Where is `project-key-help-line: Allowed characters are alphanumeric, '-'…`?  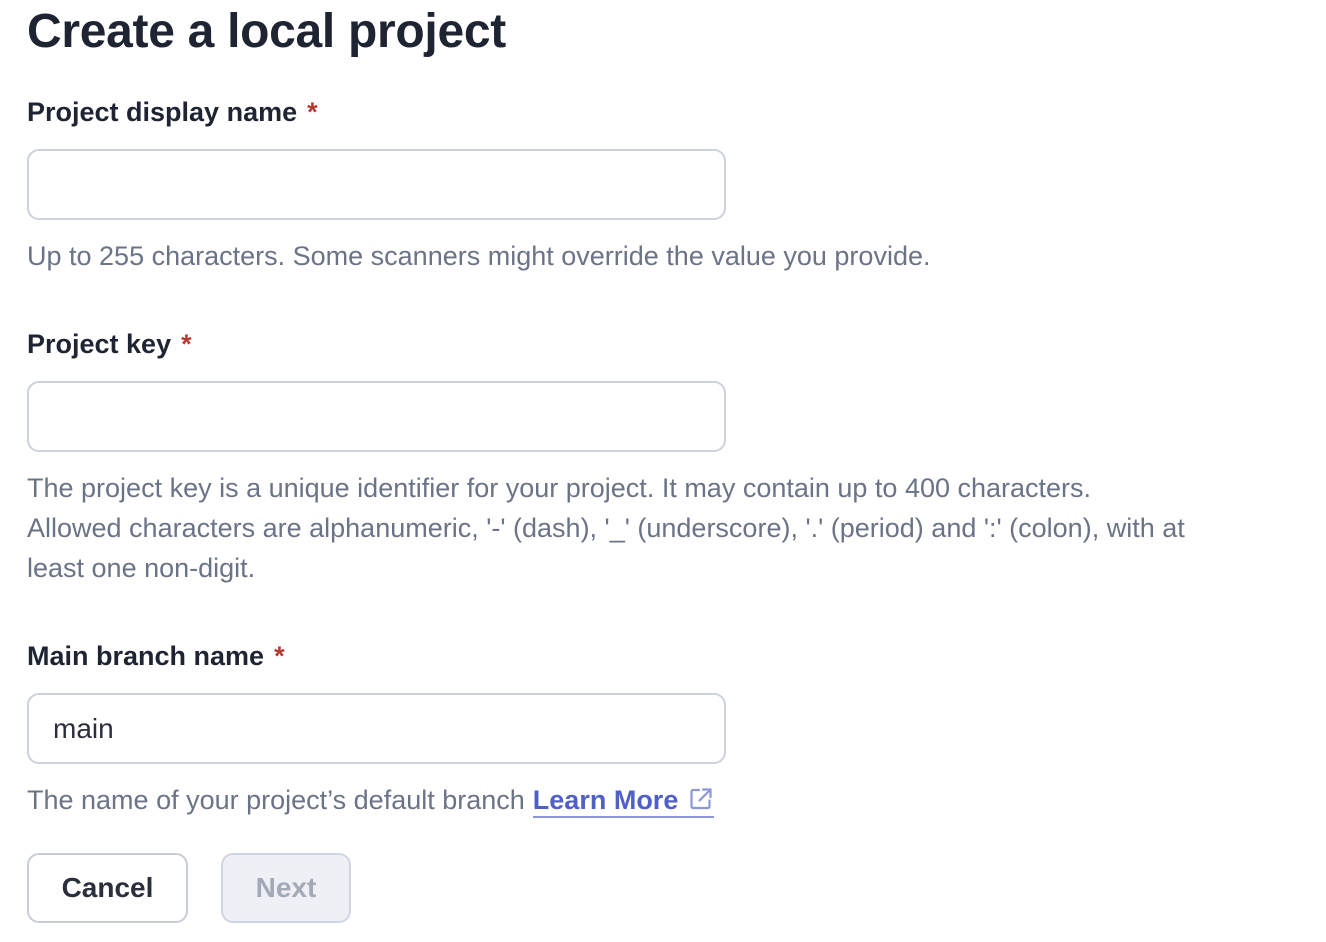
project-key-help-line: Allowed characters are alphanumeric, '-'… is located at coordinates (606, 528).